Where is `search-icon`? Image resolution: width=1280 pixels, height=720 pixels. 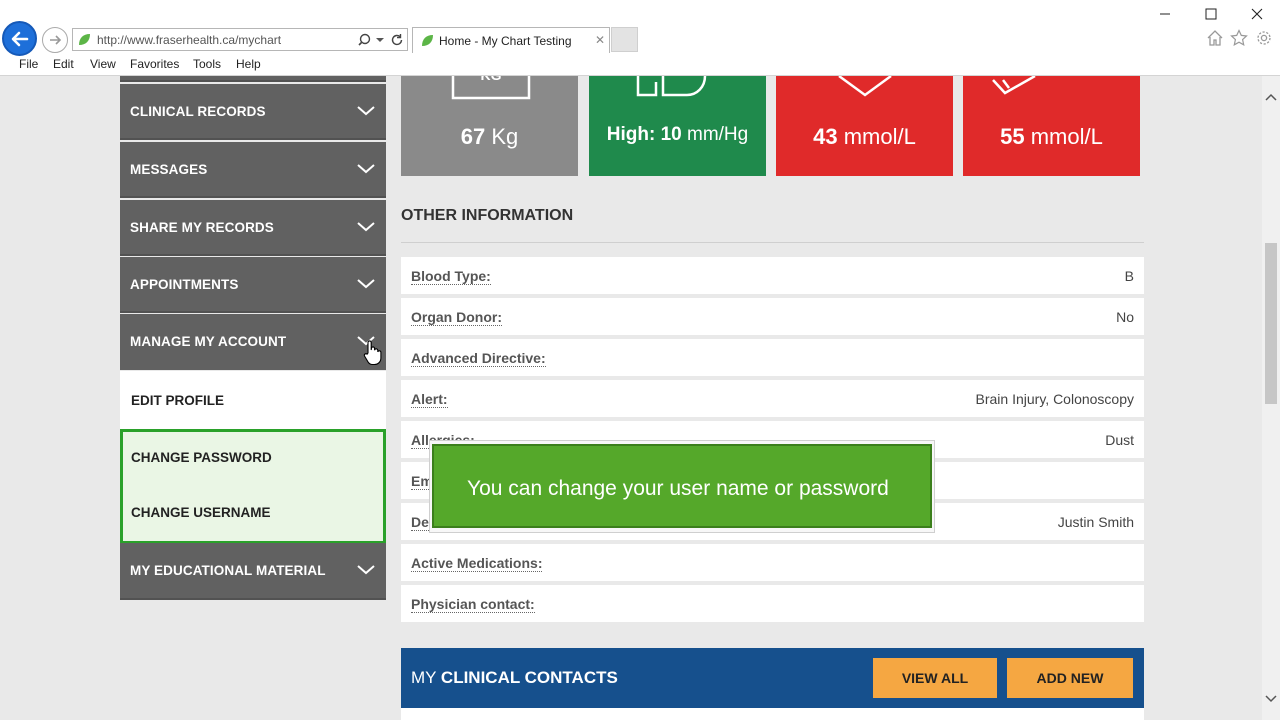
search-icon is located at coordinates (366, 40).